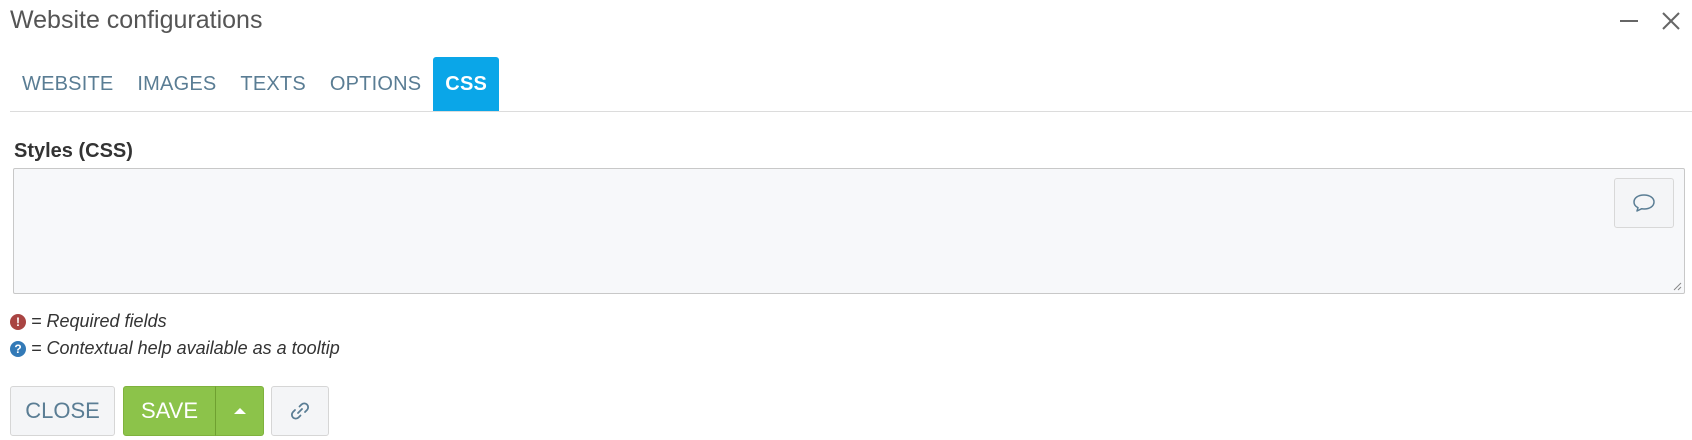 This screenshot has width=1692, height=440. What do you see at coordinates (18, 348) in the screenshot?
I see `question-circle-icon: ?` at bounding box center [18, 348].